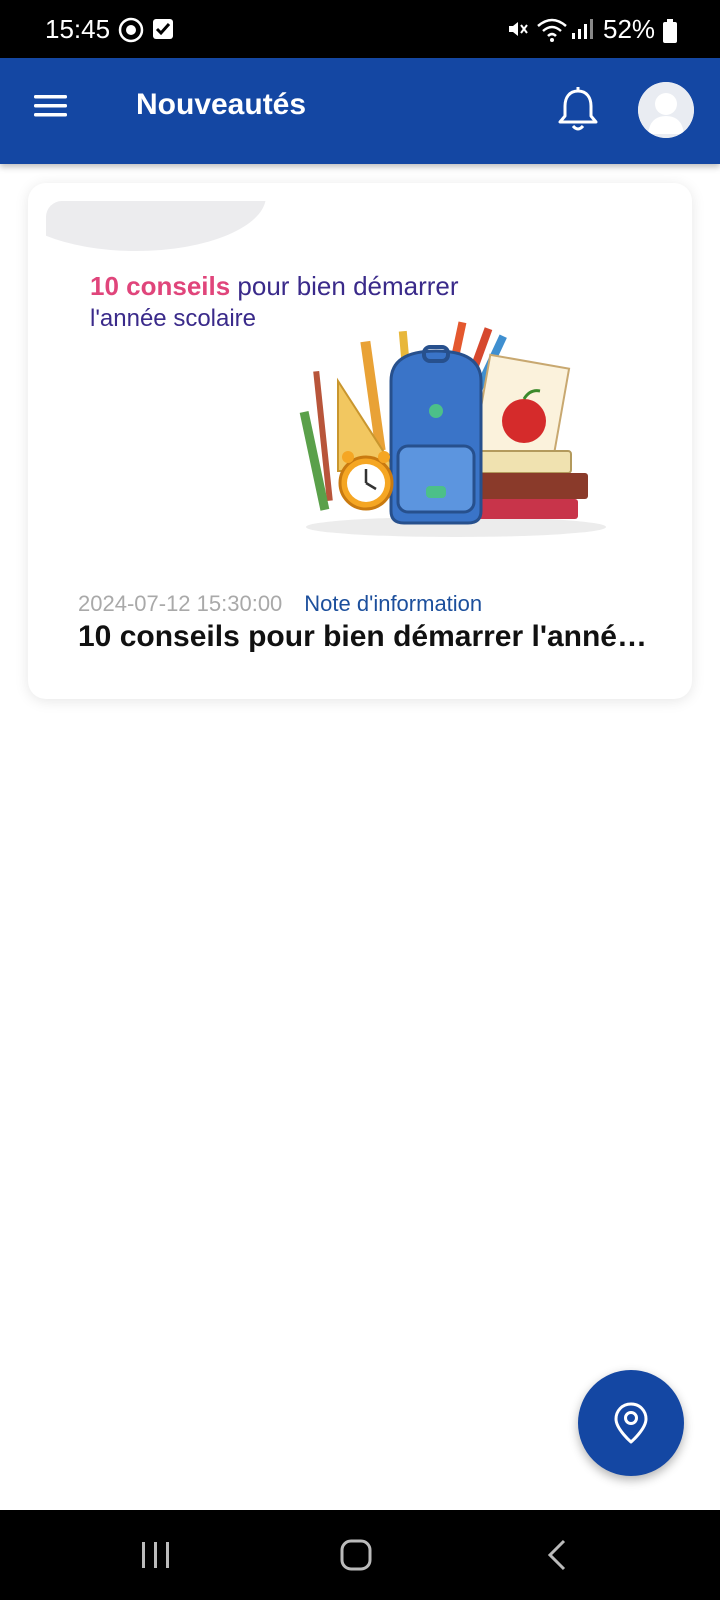 This screenshot has width=720, height=1600. What do you see at coordinates (360, 29) in the screenshot?
I see `status-bar: 15:45 52%` at bounding box center [360, 29].